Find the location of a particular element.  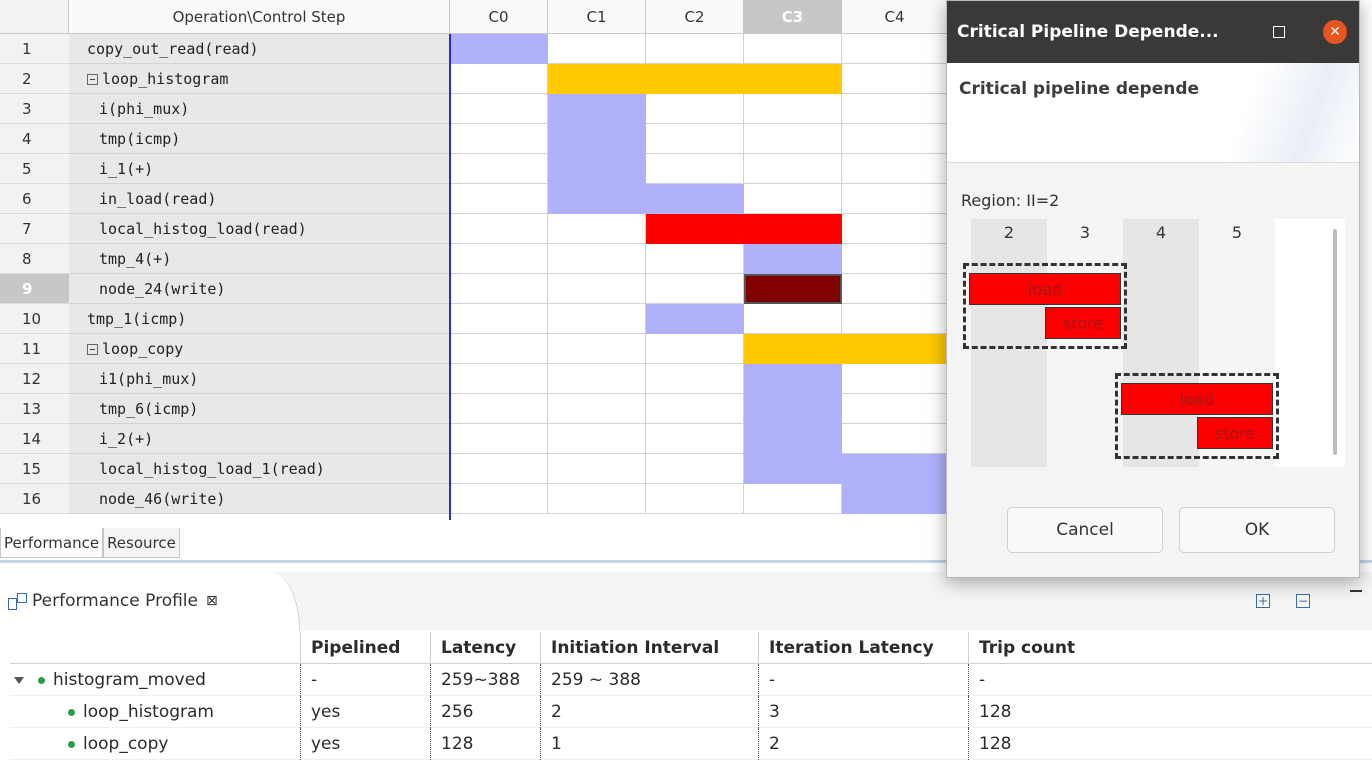

step-header-c1: C1 is located at coordinates (597, 17).